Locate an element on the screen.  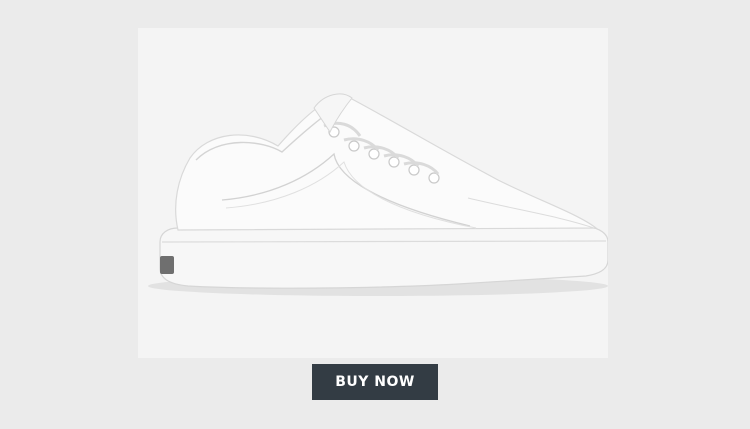
buy-now-button: BUY NOW is located at coordinates (375, 382).